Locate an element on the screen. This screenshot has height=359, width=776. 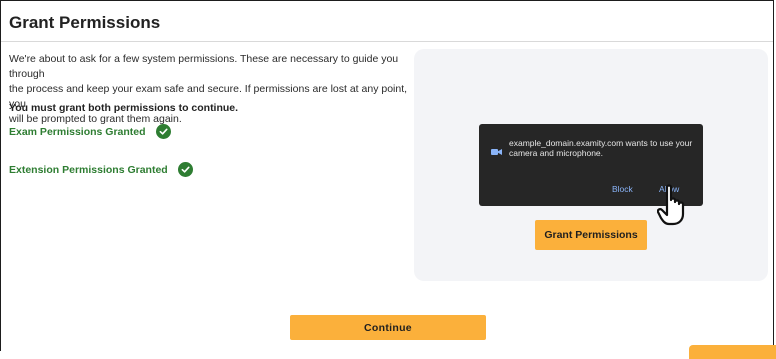
exam-permissions-status: Exam Permissions Granted is located at coordinates (90, 131).